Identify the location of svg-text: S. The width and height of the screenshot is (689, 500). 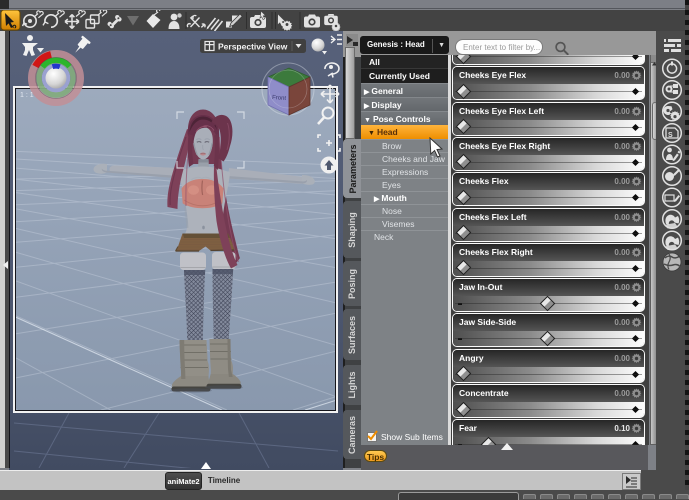
(670, 135).